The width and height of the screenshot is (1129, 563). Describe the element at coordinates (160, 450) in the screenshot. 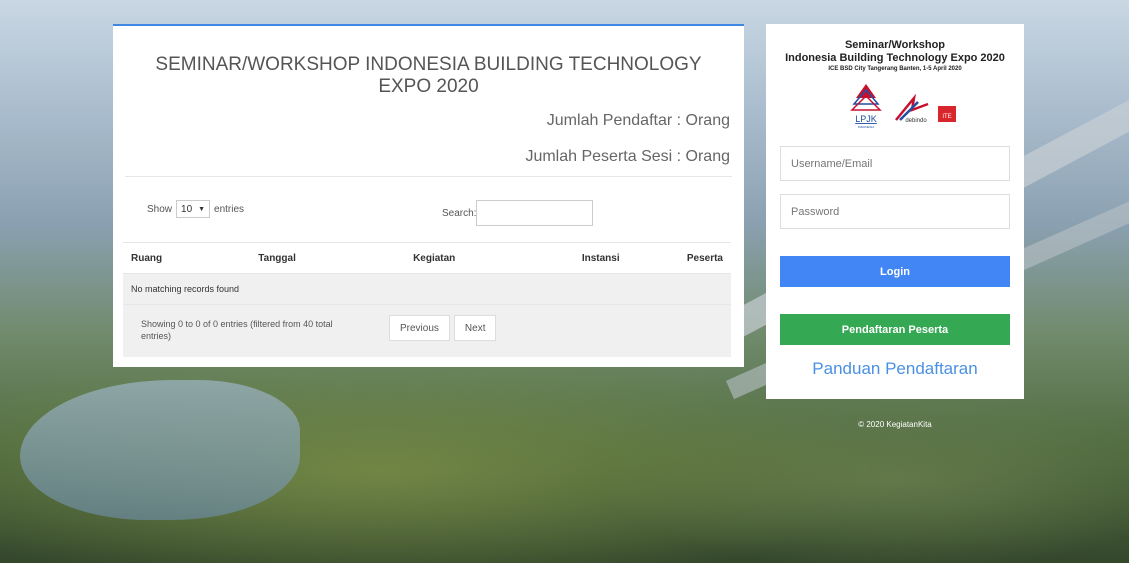

I see `background-river` at that location.